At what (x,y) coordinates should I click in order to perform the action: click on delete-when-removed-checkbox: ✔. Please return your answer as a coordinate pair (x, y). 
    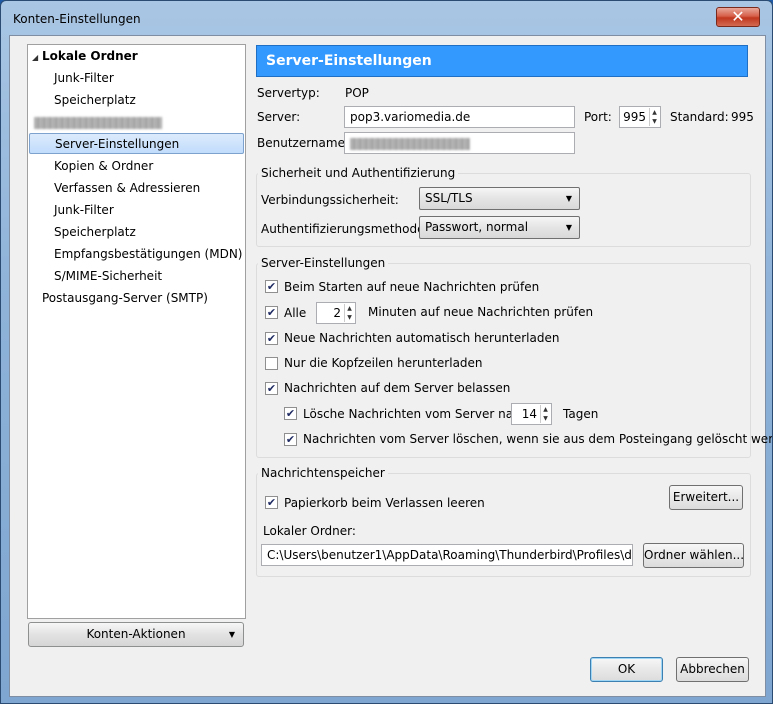
    Looking at the image, I should click on (290, 439).